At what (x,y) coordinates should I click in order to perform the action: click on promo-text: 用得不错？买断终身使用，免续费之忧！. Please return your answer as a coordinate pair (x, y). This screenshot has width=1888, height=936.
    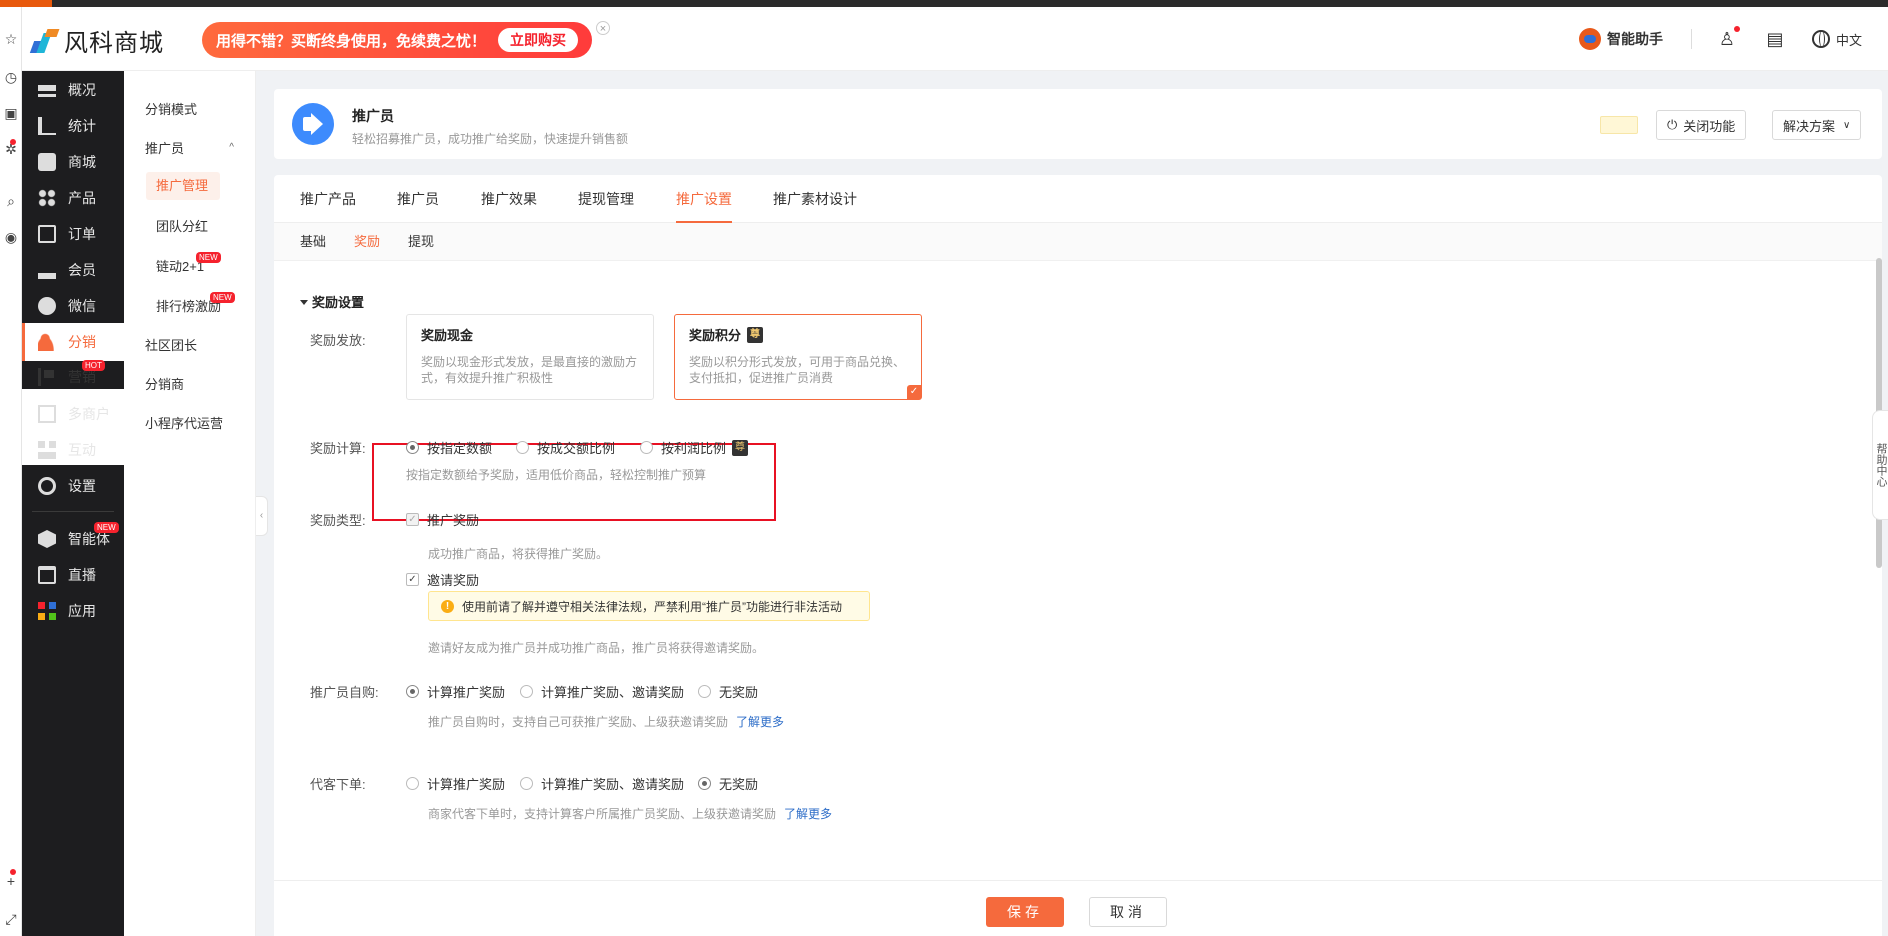
    Looking at the image, I should click on (351, 41).